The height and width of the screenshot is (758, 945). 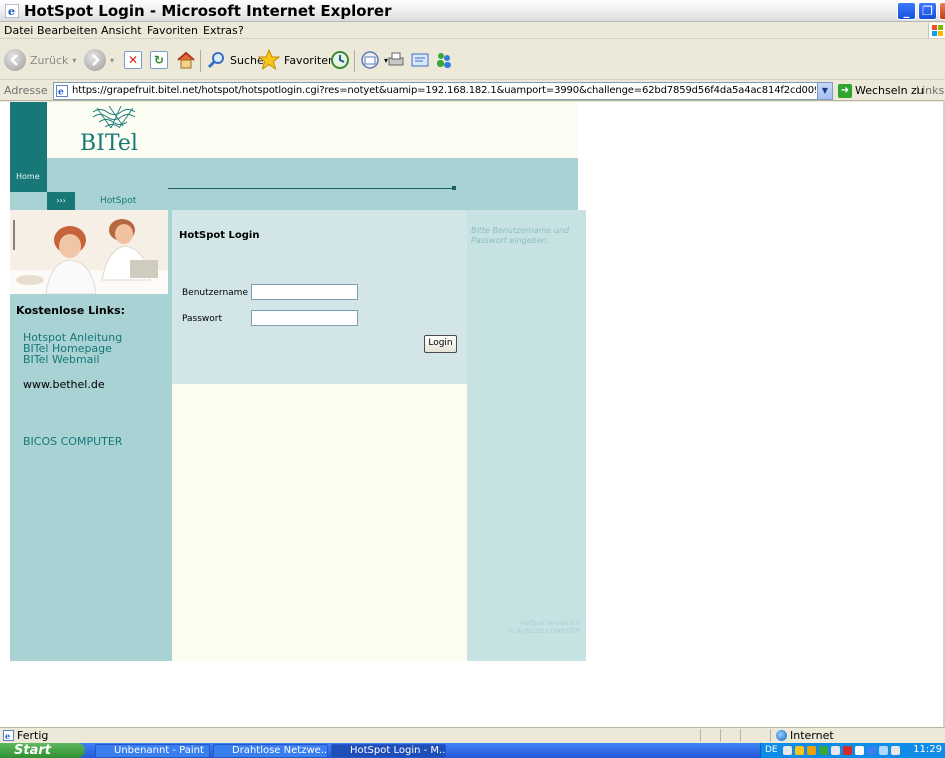 What do you see at coordinates (61, 359) in the screenshot?
I see `link-bitel-webmail: BITel Webmail` at bounding box center [61, 359].